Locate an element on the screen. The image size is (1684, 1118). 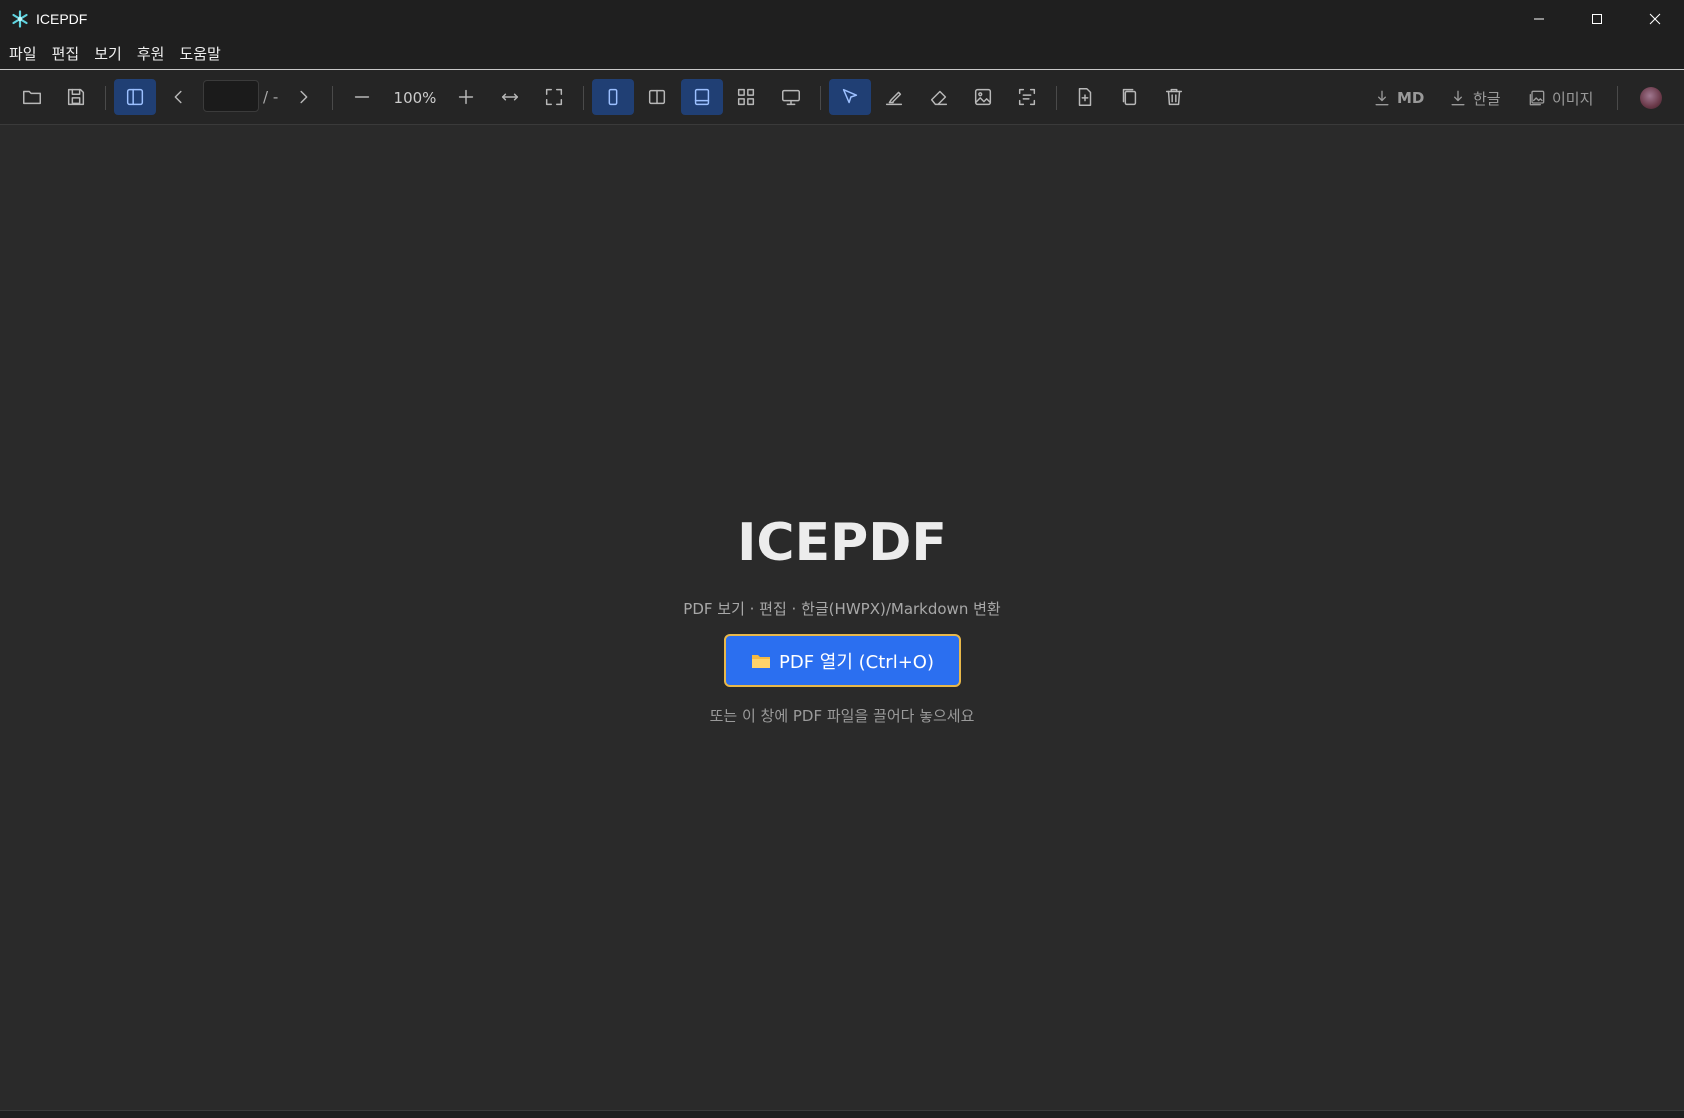
highlight-tool-button is located at coordinates (894, 97).